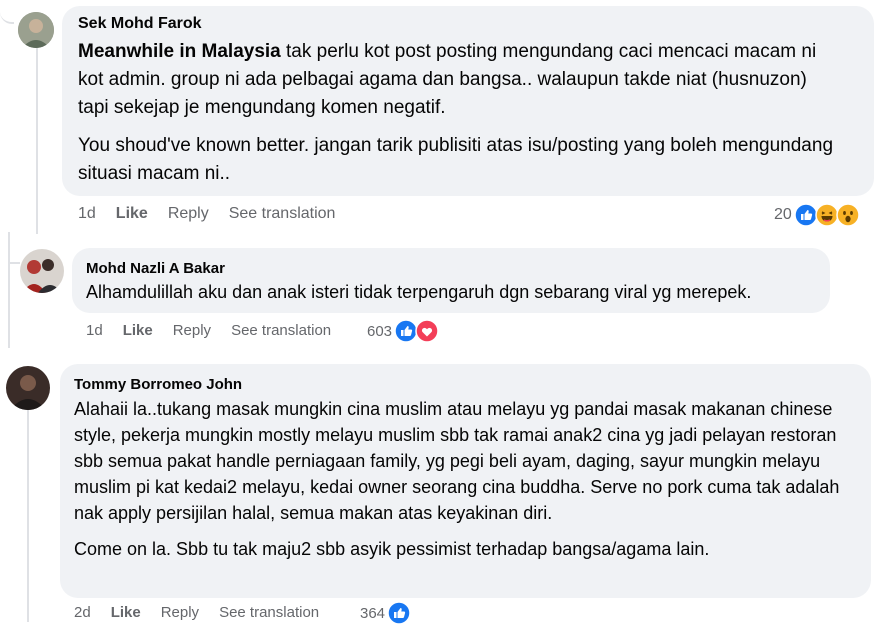 The image size is (885, 625). I want to click on reaction-count: 364, so click(373, 613).